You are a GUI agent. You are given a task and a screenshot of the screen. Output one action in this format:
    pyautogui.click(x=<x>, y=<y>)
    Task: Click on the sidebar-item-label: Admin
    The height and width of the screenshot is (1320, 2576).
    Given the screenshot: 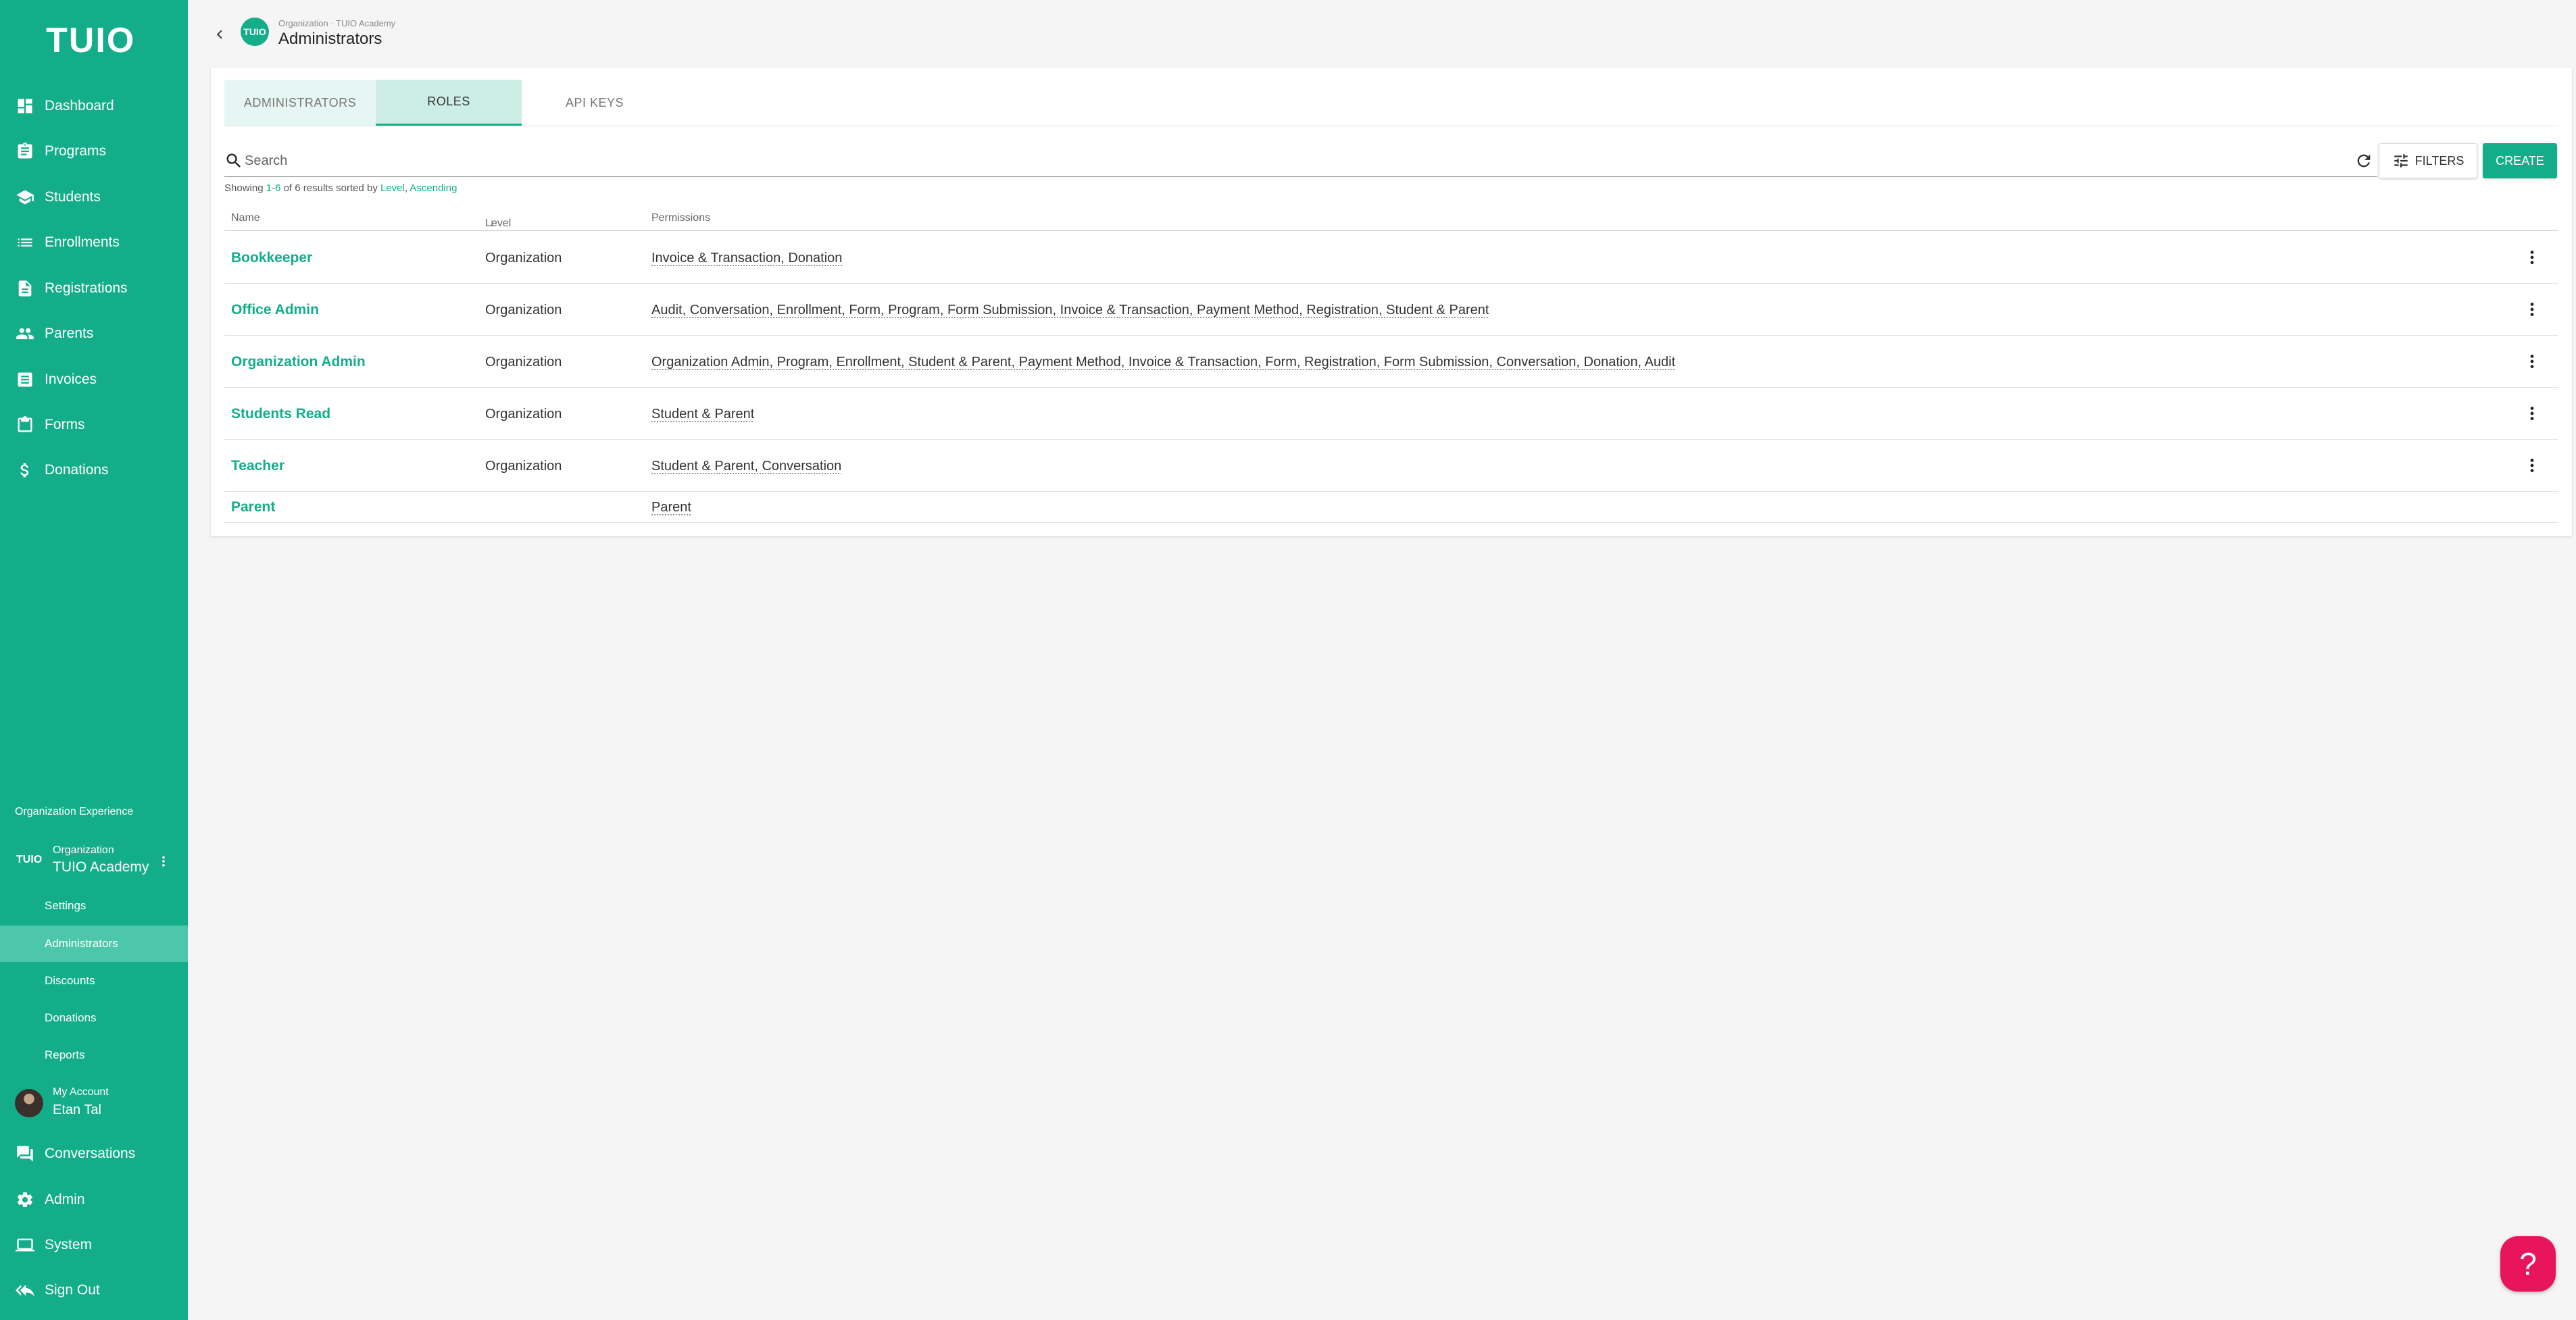 What is the action you would take?
    pyautogui.click(x=65, y=1199)
    